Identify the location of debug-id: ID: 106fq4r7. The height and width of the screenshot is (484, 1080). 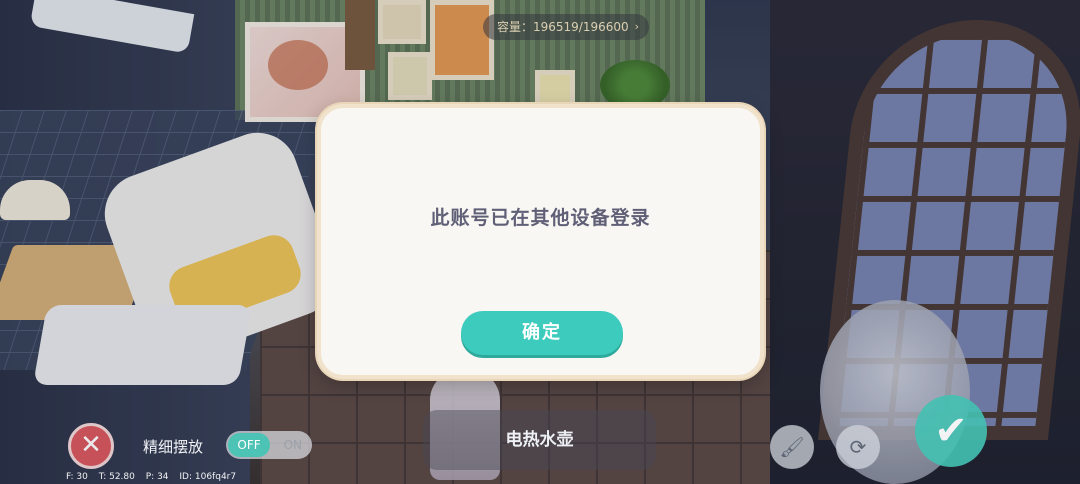
(208, 477).